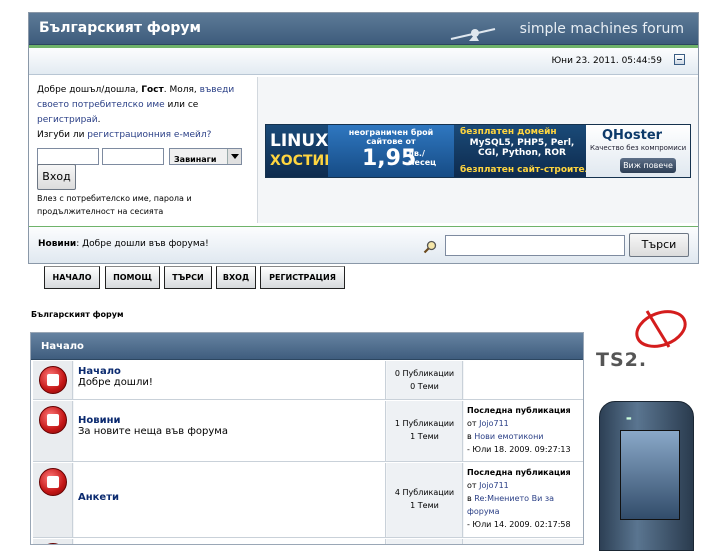 This screenshot has width=727, height=551. What do you see at coordinates (123, 244) in the screenshot?
I see `news-text: Новини: Добре дошли във форума!` at bounding box center [123, 244].